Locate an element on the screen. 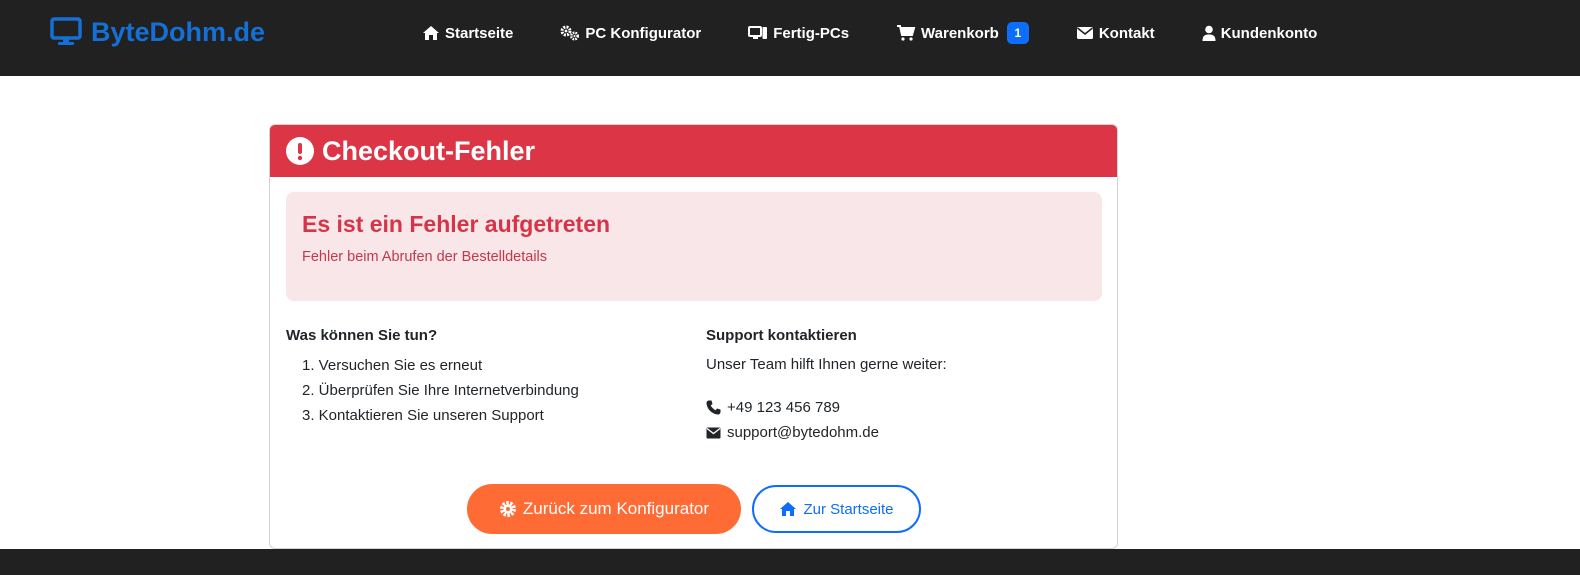 The image size is (1580, 575). nav-item-kontakt: Kontakt is located at coordinates (1115, 33).